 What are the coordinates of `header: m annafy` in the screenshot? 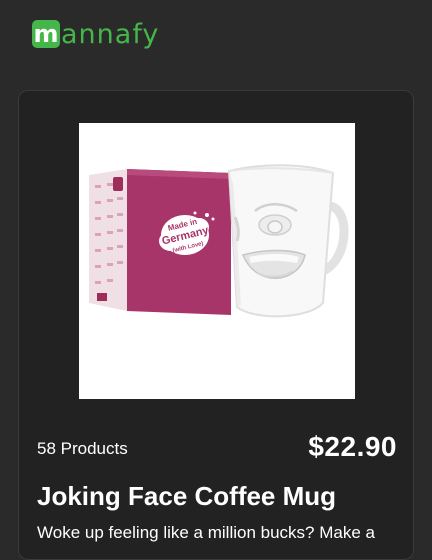 It's located at (216, 40).